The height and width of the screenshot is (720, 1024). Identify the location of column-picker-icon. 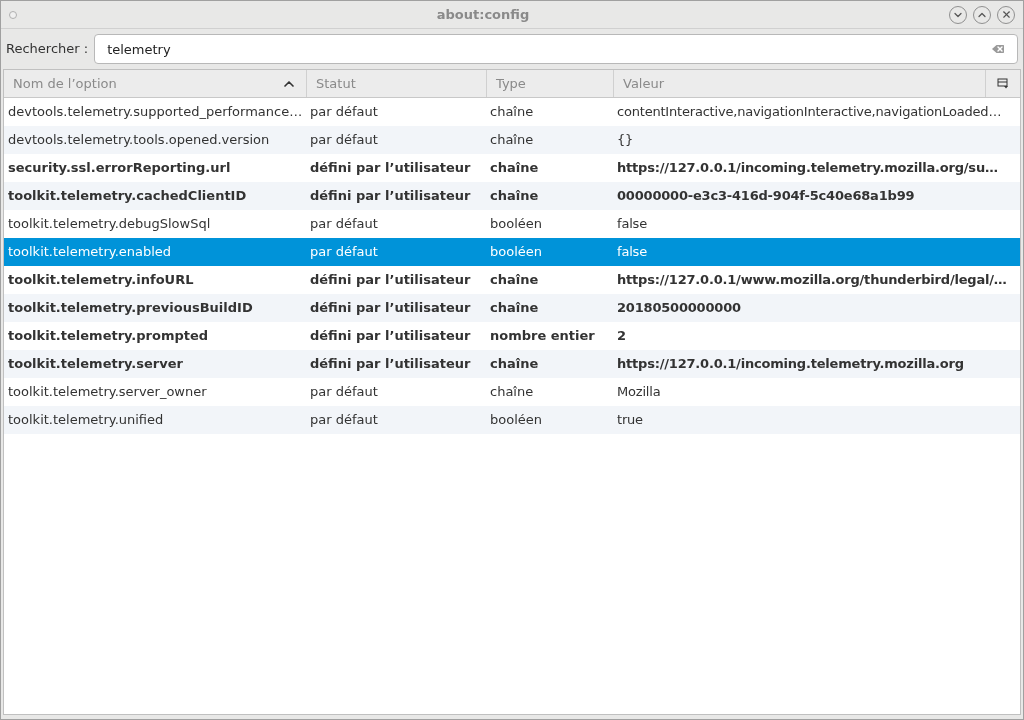
(1003, 83).